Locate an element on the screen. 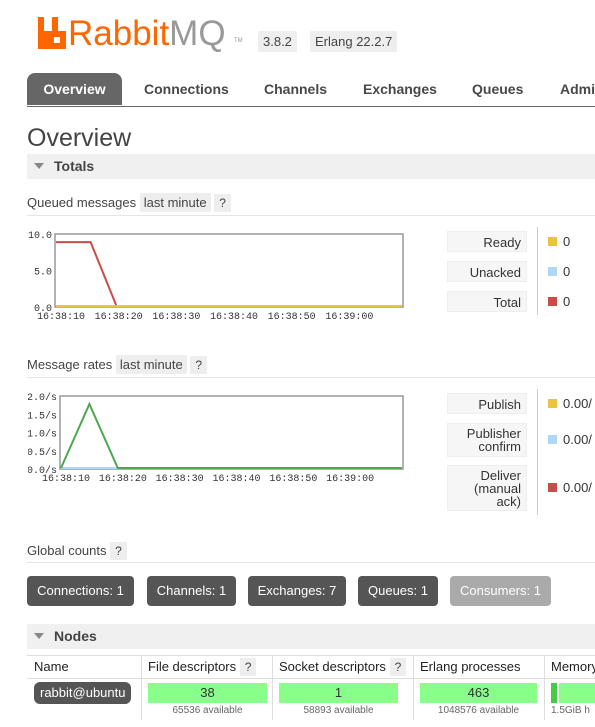  rates-help-button: ? is located at coordinates (199, 365).